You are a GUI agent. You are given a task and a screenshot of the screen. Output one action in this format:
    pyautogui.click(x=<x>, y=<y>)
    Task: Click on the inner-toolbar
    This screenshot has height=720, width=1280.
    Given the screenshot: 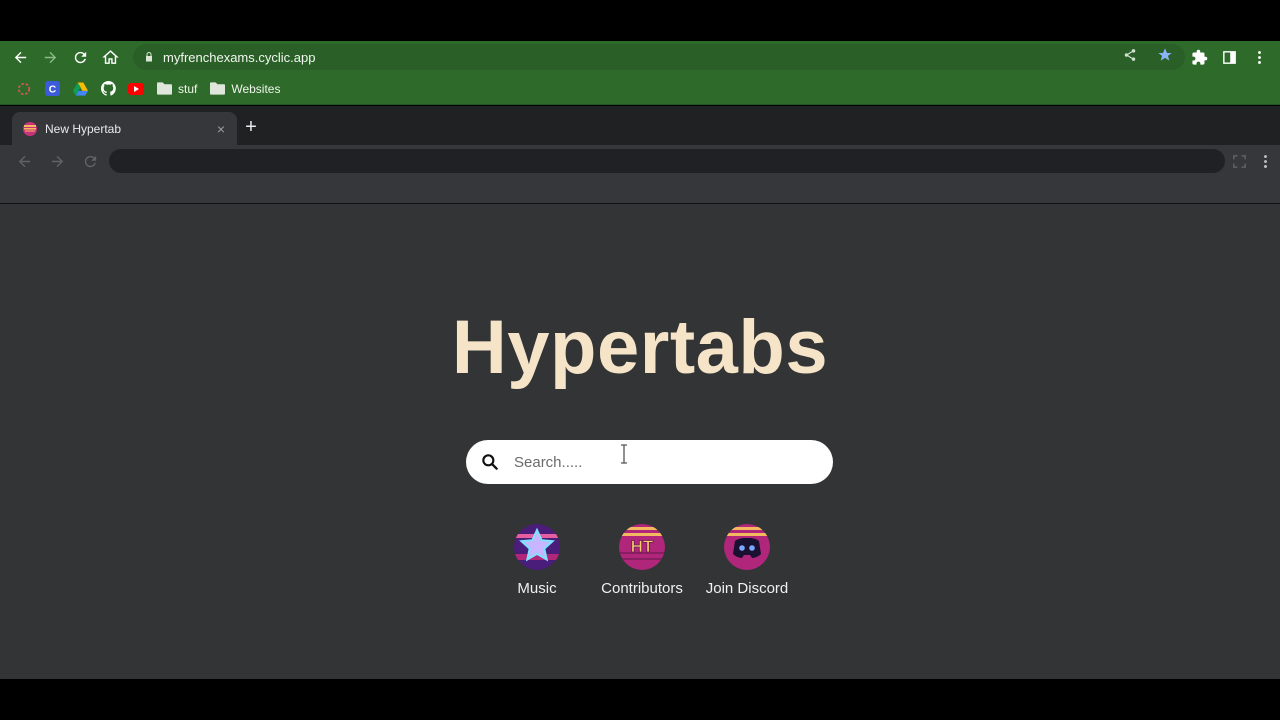 What is the action you would take?
    pyautogui.click(x=640, y=161)
    